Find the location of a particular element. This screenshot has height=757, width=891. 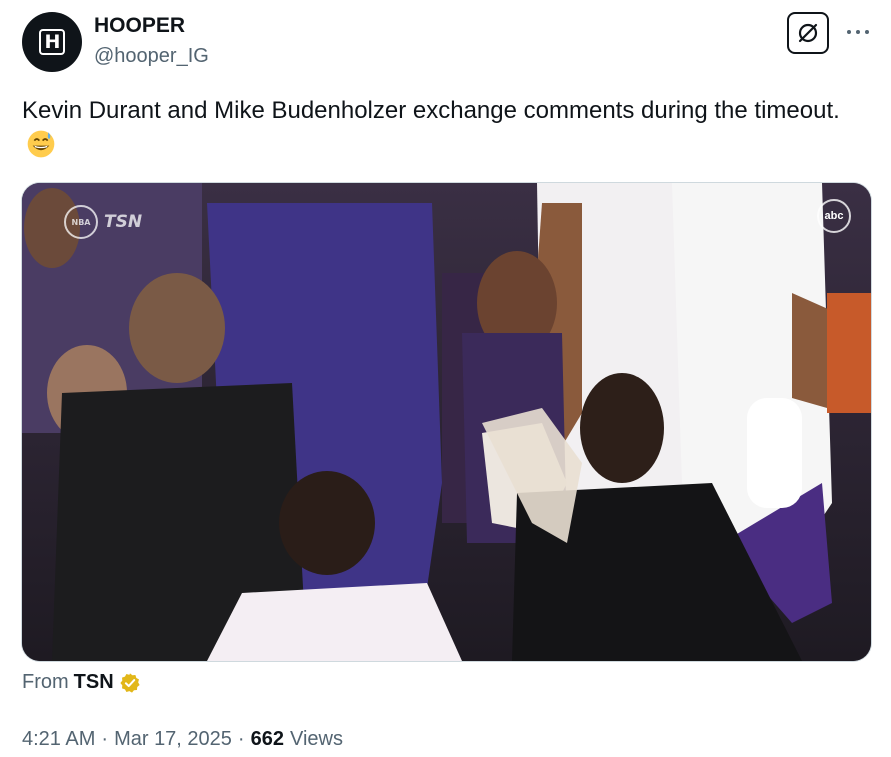

tweet-date-link: Mar 17, 2025 is located at coordinates (173, 739).